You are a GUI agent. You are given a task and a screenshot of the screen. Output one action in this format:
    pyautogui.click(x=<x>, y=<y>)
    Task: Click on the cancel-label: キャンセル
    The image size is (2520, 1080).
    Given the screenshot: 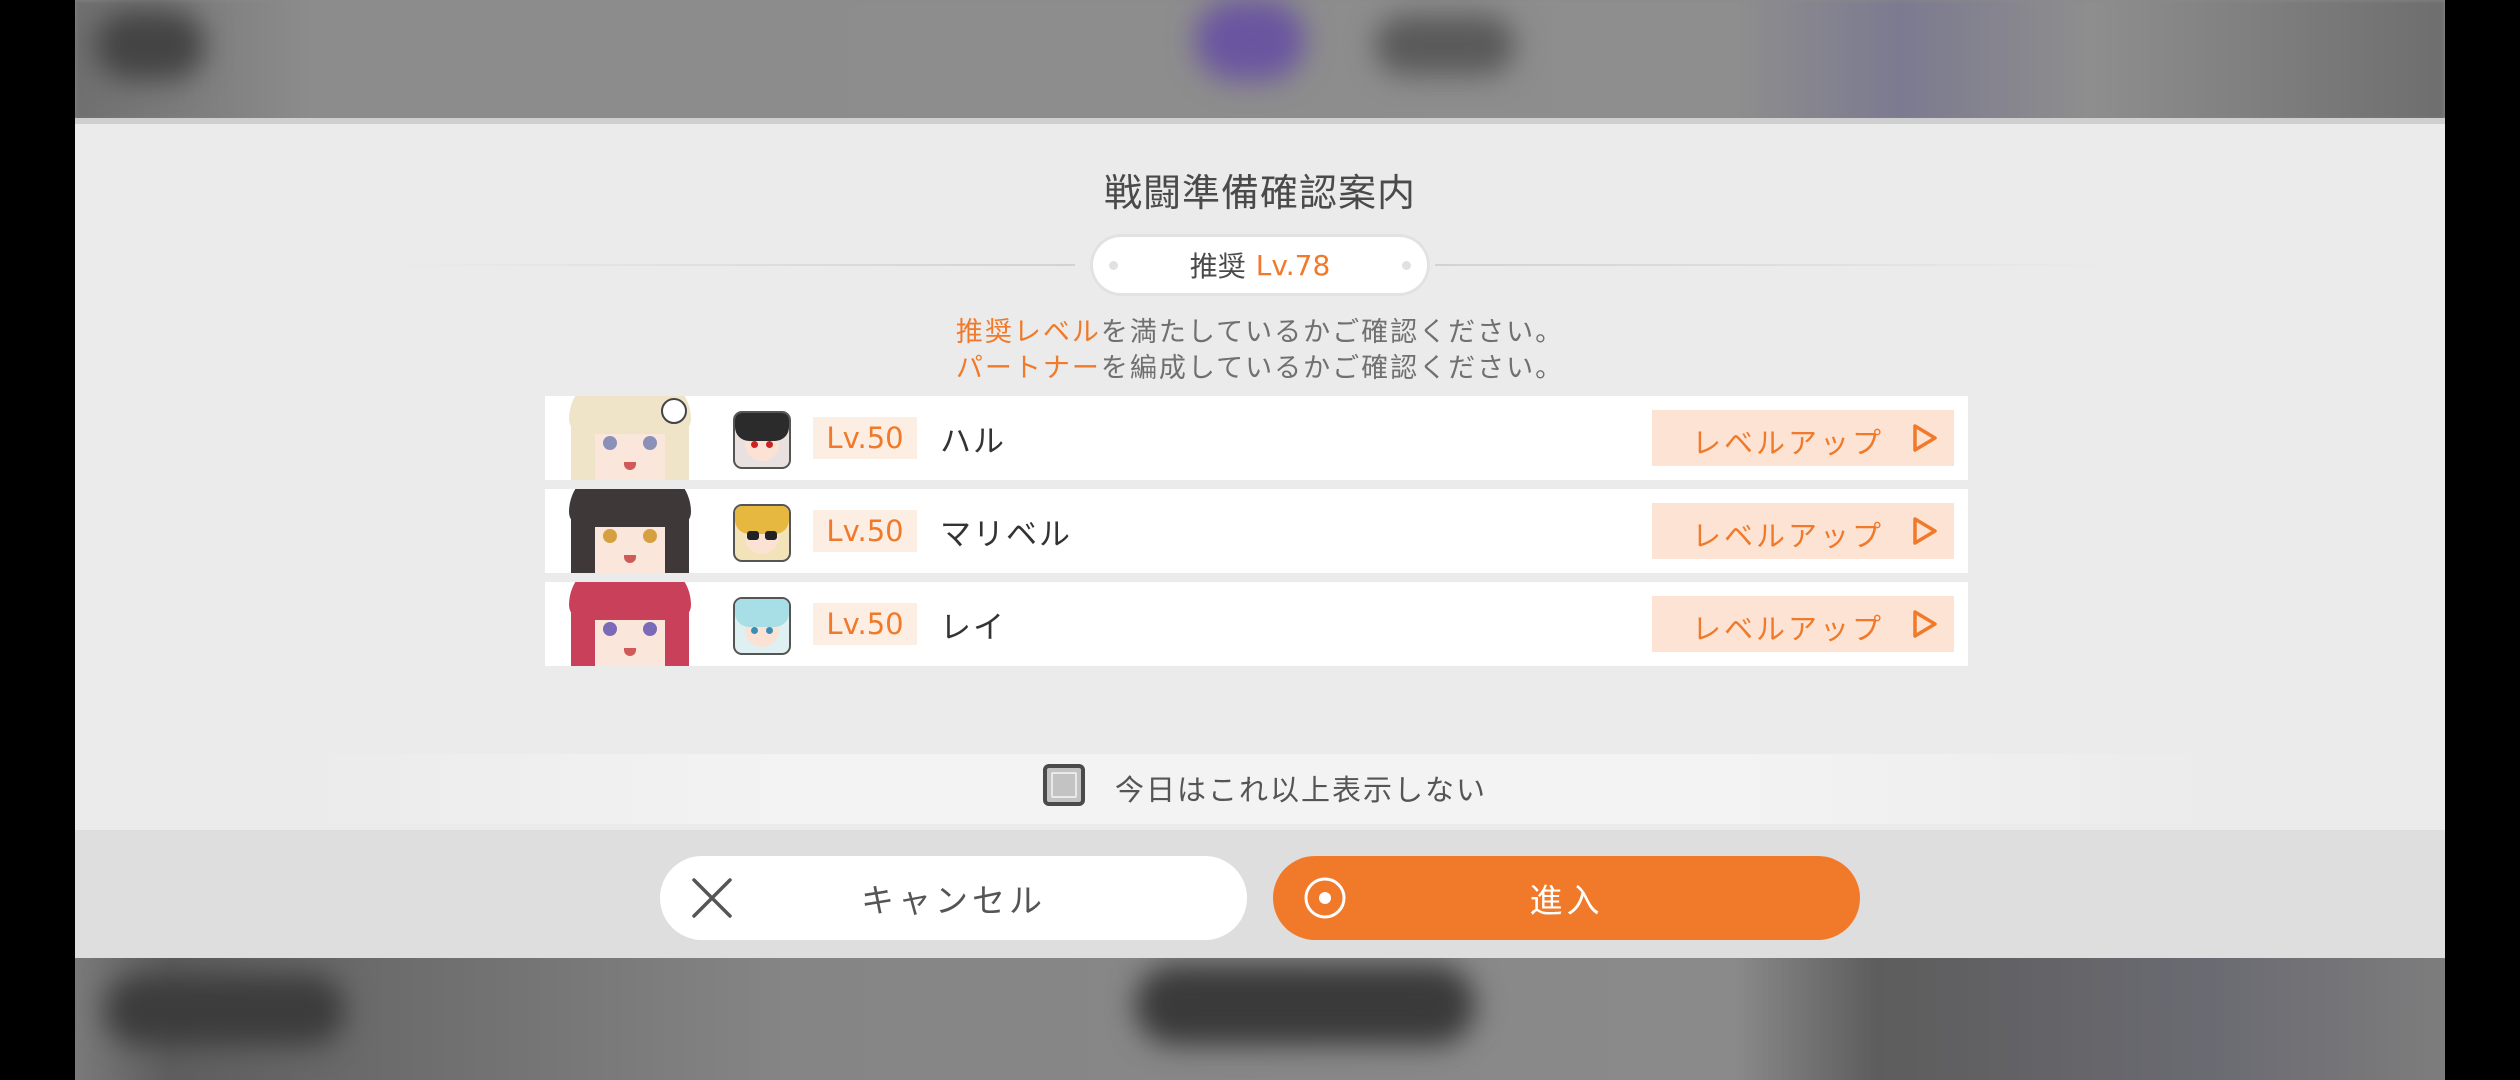 What is the action you would take?
    pyautogui.click(x=953, y=900)
    